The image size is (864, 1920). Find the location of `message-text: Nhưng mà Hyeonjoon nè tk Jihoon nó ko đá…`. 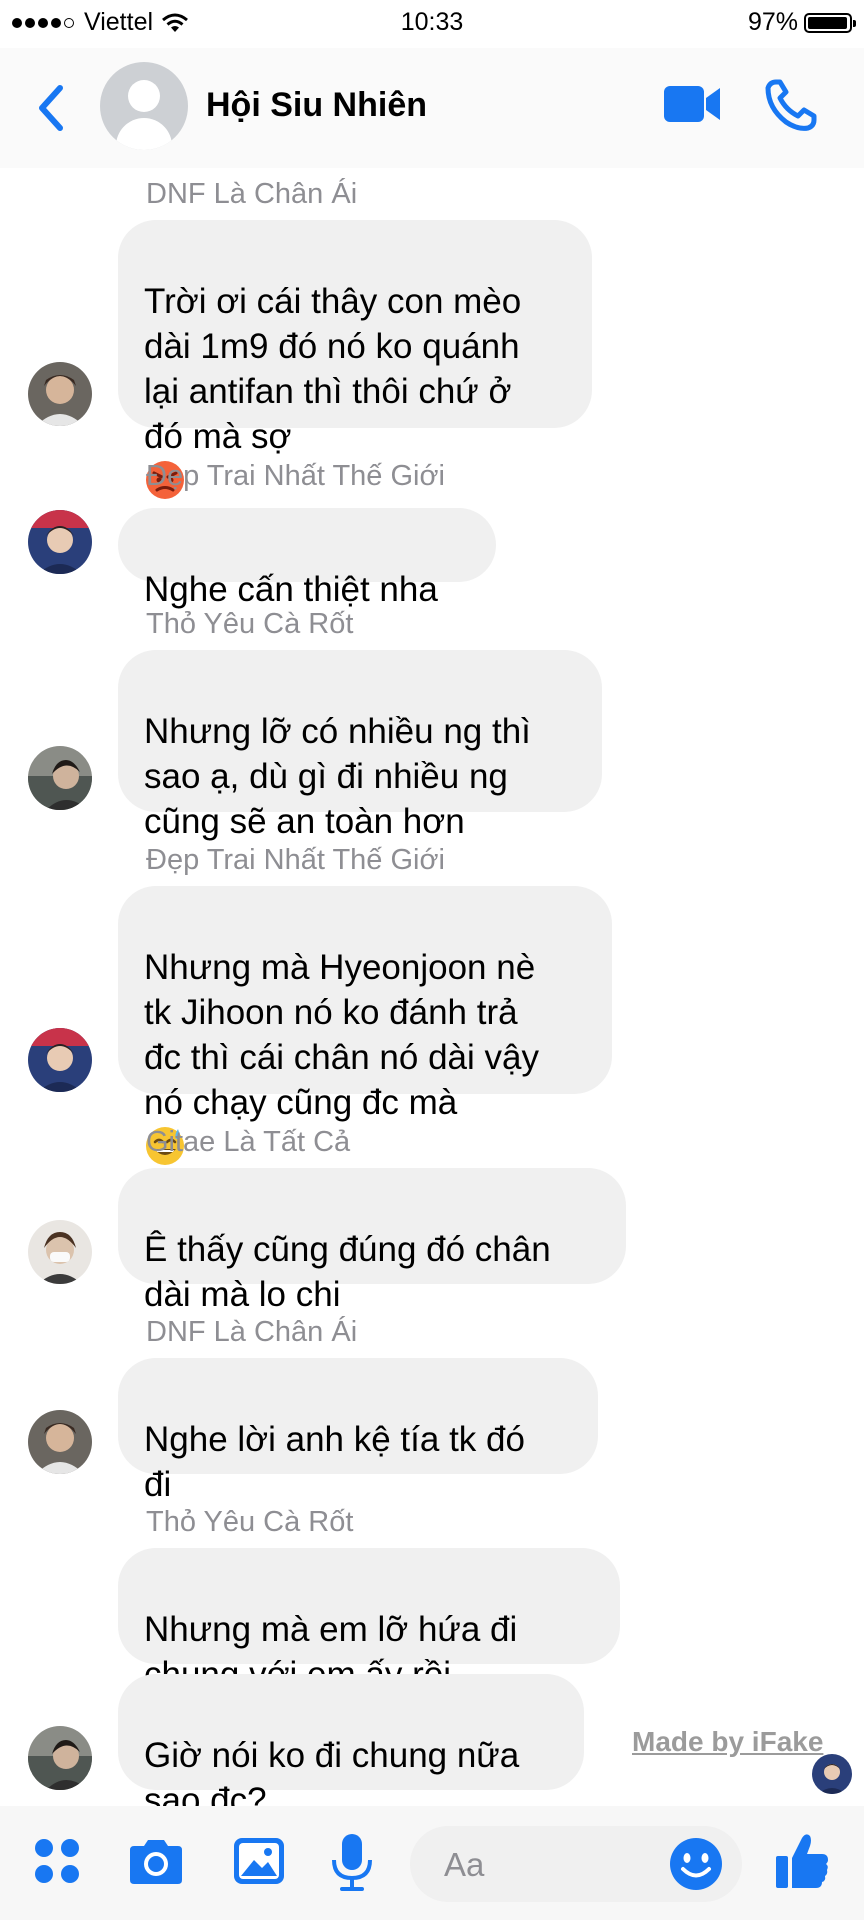

message-text: Nhưng mà Hyeonjoon nè tk Jihoon nó ko đá… is located at coordinates (341, 1035).